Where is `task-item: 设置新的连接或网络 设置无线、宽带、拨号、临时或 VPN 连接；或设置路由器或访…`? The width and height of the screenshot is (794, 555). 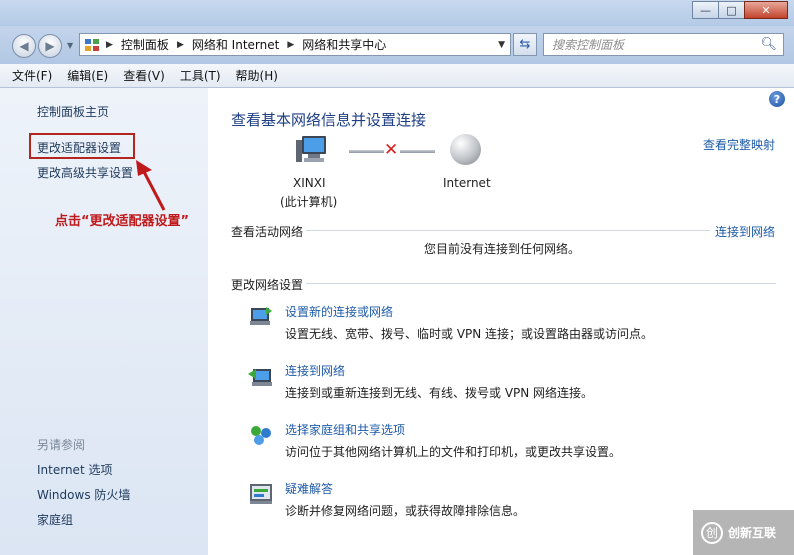
task-item: 设置新的连接或网络 设置无线、宽带、拨号、临时或 VPN 连接；或设置路由器或访… is located at coordinates (518, 323).